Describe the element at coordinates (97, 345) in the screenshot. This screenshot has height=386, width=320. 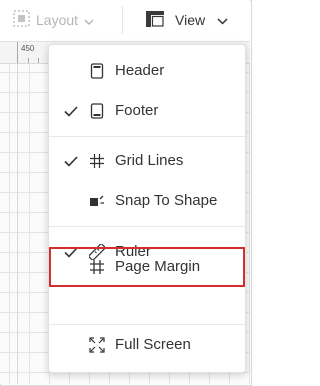
I see `full-screen-icon` at that location.